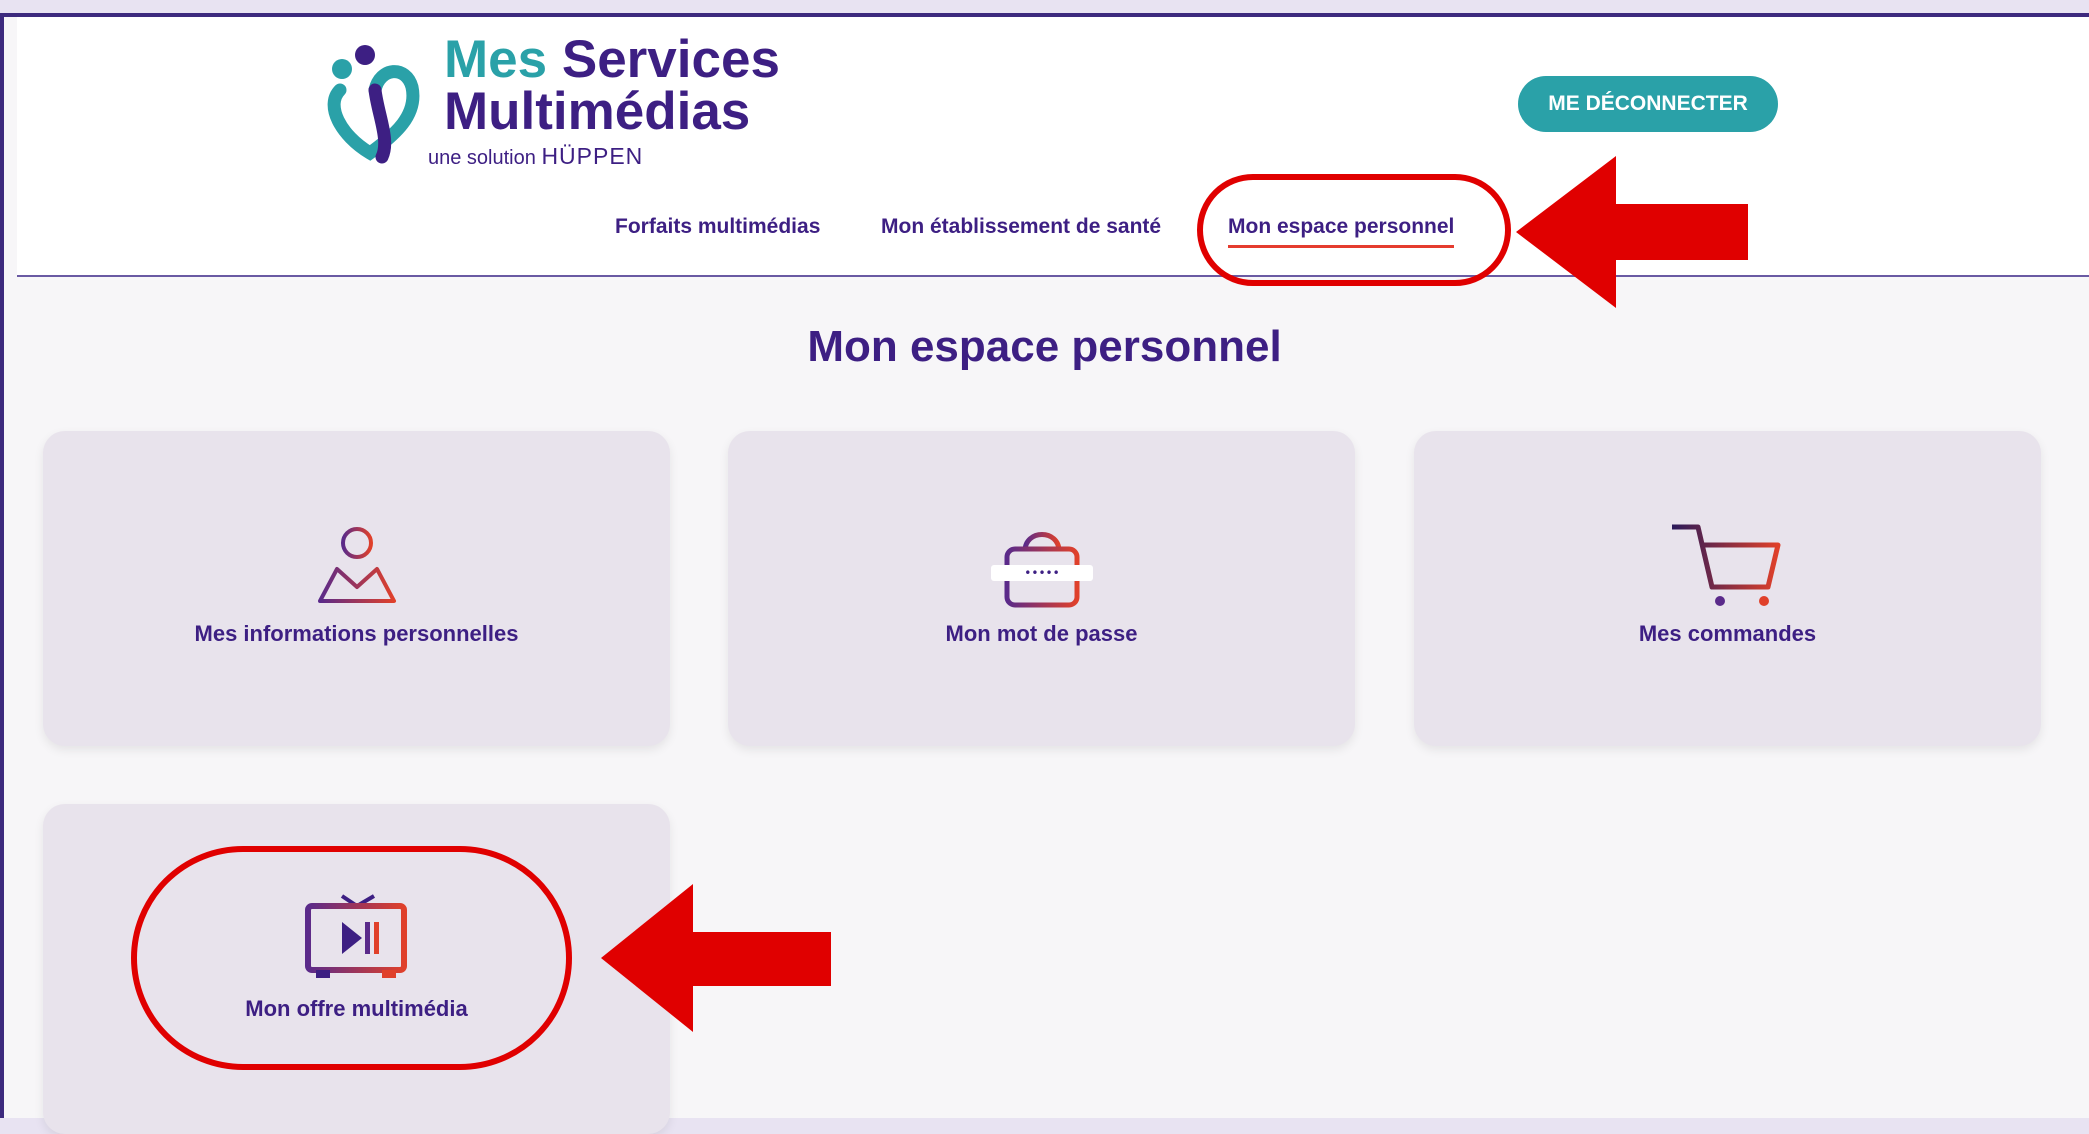 The image size is (2089, 1134). I want to click on nav-item-espace-personnel: Mon espace personnel, so click(1341, 230).